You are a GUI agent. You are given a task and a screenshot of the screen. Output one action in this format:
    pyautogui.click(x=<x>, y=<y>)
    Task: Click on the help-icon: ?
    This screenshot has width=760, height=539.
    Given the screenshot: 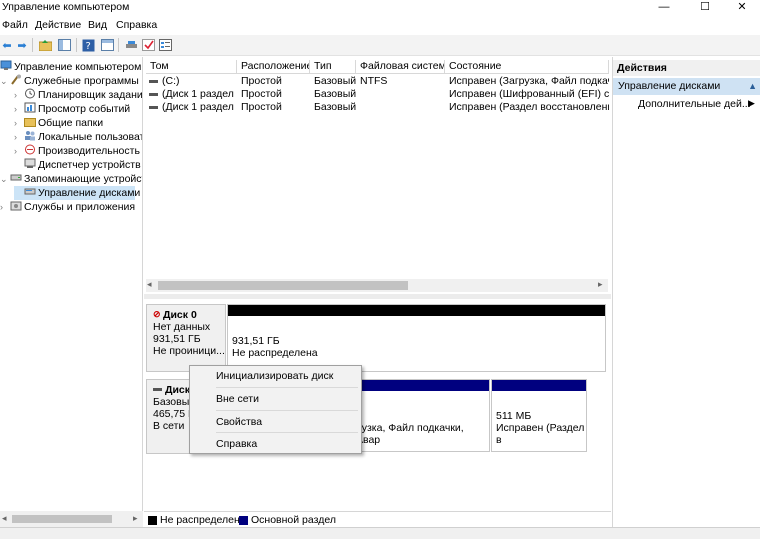 What is the action you would take?
    pyautogui.click(x=88, y=45)
    